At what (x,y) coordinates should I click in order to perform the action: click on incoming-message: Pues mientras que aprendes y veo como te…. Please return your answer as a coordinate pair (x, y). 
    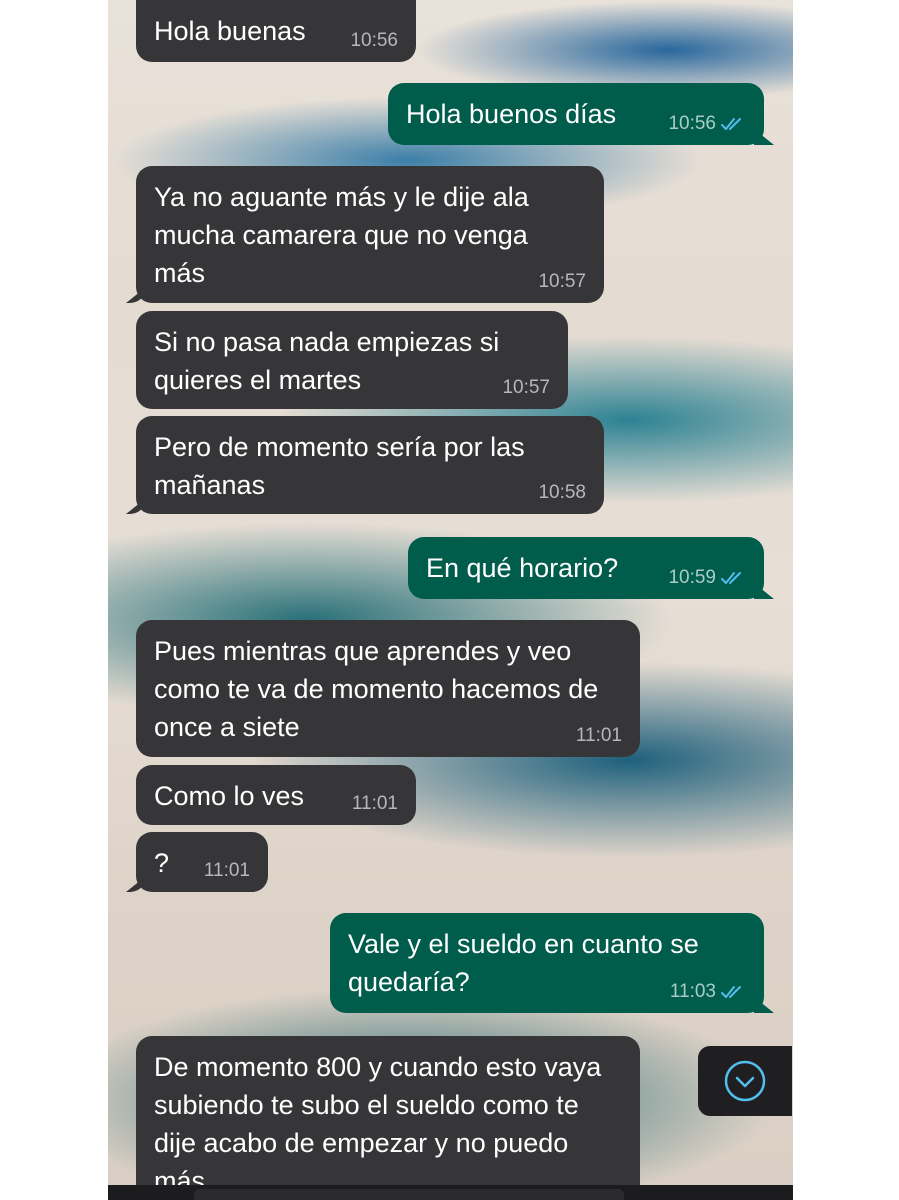
    Looking at the image, I should click on (388, 688).